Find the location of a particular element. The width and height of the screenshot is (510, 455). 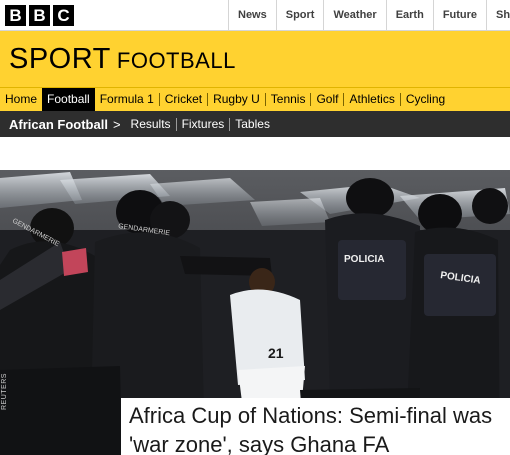

vest-label: POLICIA is located at coordinates (364, 259).